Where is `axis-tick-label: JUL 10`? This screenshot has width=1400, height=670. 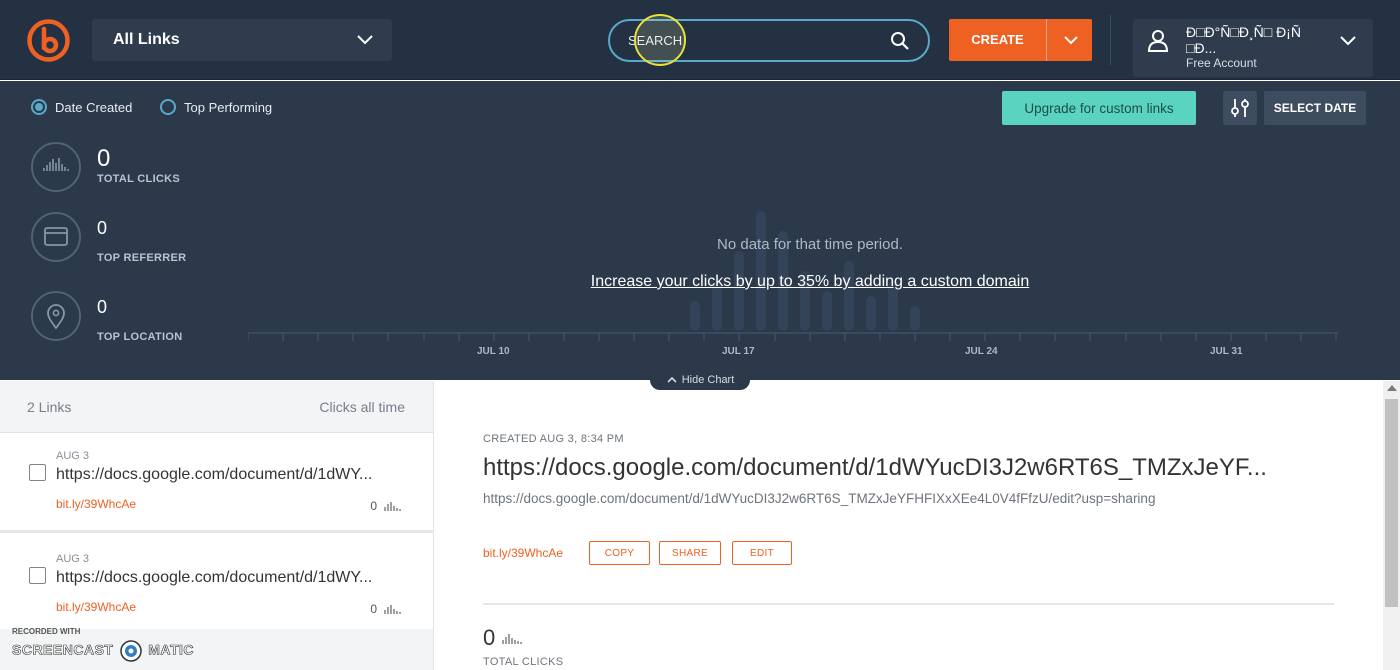 axis-tick-label: JUL 10 is located at coordinates (493, 351).